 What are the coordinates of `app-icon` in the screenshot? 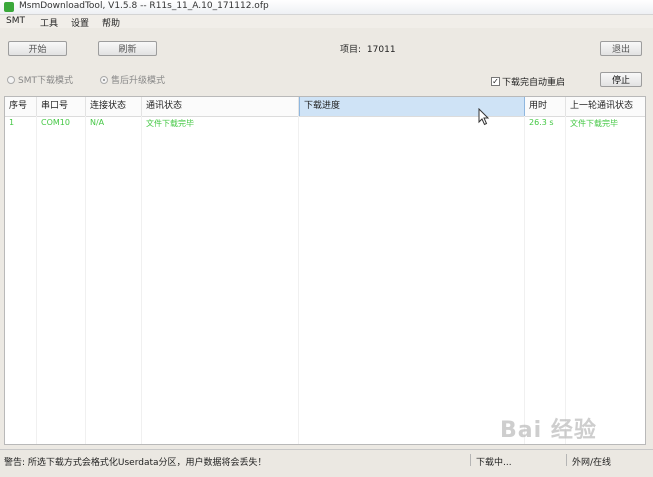 It's located at (9, 7).